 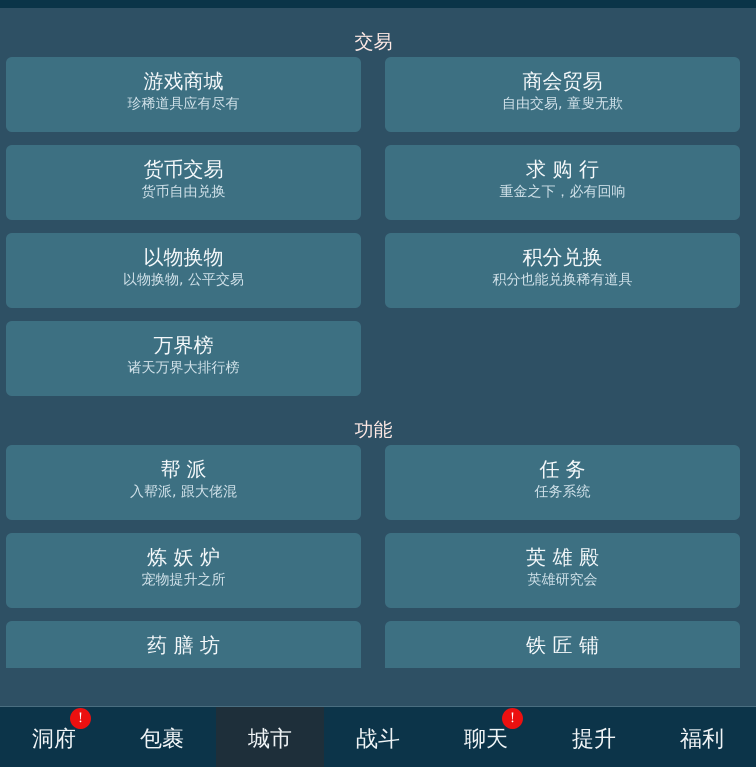 What do you see at coordinates (702, 737) in the screenshot?
I see `nav-tab: 福利` at bounding box center [702, 737].